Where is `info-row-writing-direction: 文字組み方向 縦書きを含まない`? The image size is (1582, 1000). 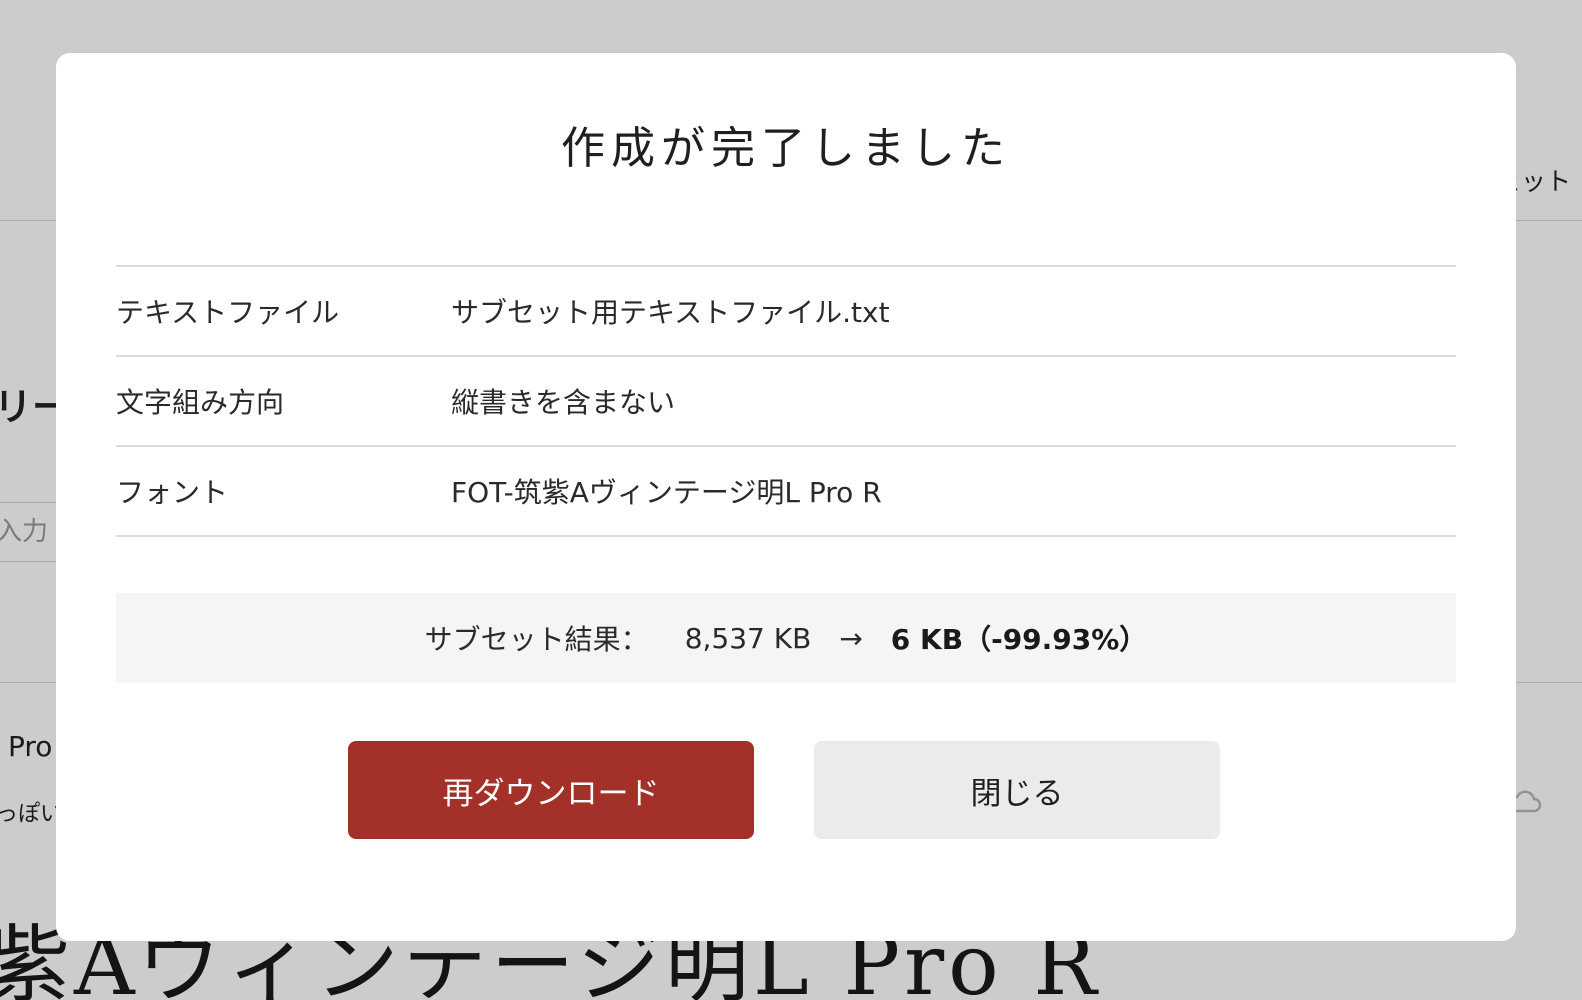
info-row-writing-direction: 文字組み方向 縦書きを含まない is located at coordinates (786, 402).